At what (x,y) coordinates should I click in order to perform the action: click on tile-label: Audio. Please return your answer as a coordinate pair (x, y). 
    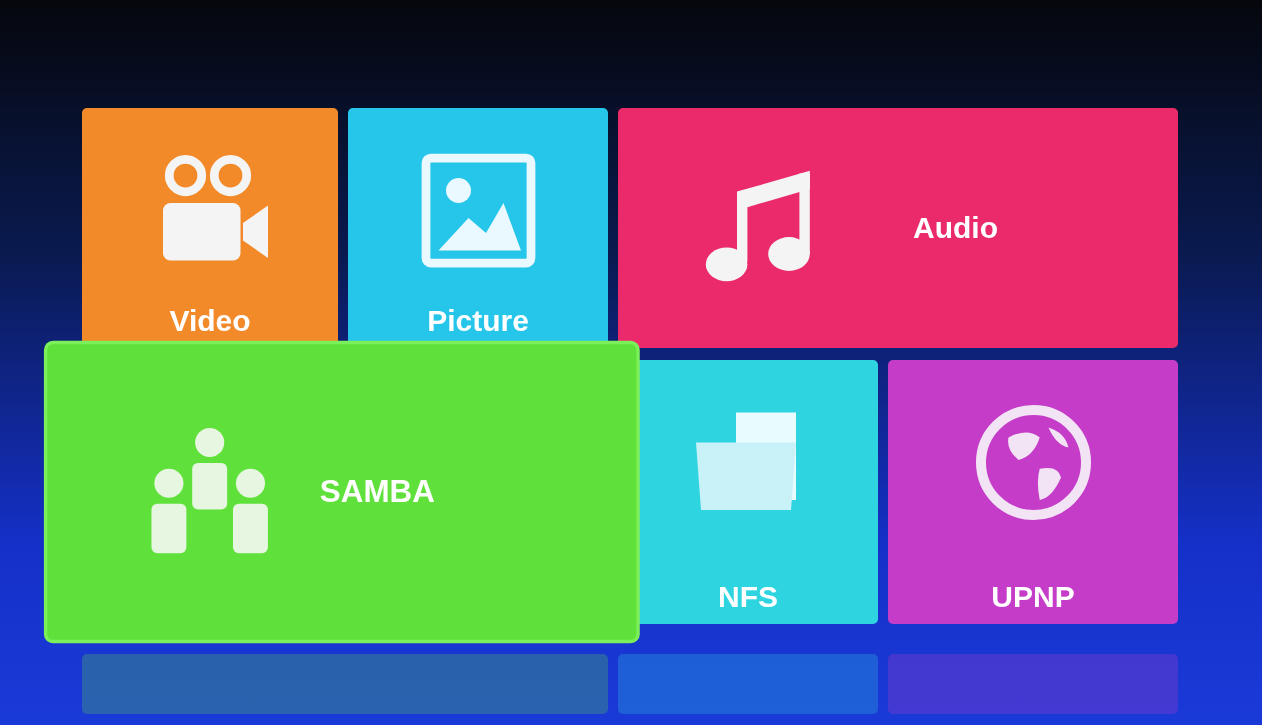
    Looking at the image, I should click on (955, 228).